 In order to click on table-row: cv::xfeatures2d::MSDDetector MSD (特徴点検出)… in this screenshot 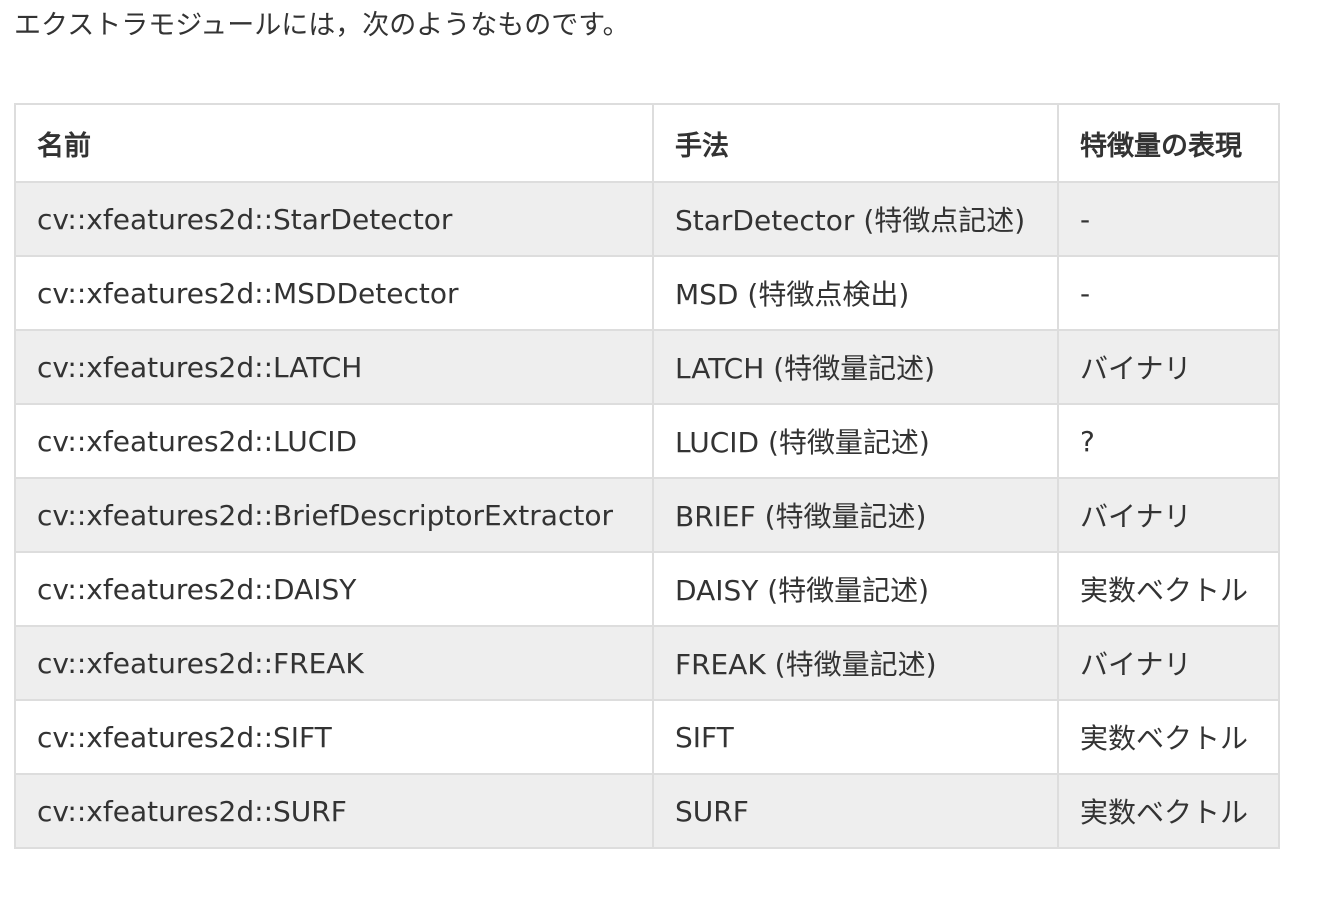, I will do `click(647, 293)`.